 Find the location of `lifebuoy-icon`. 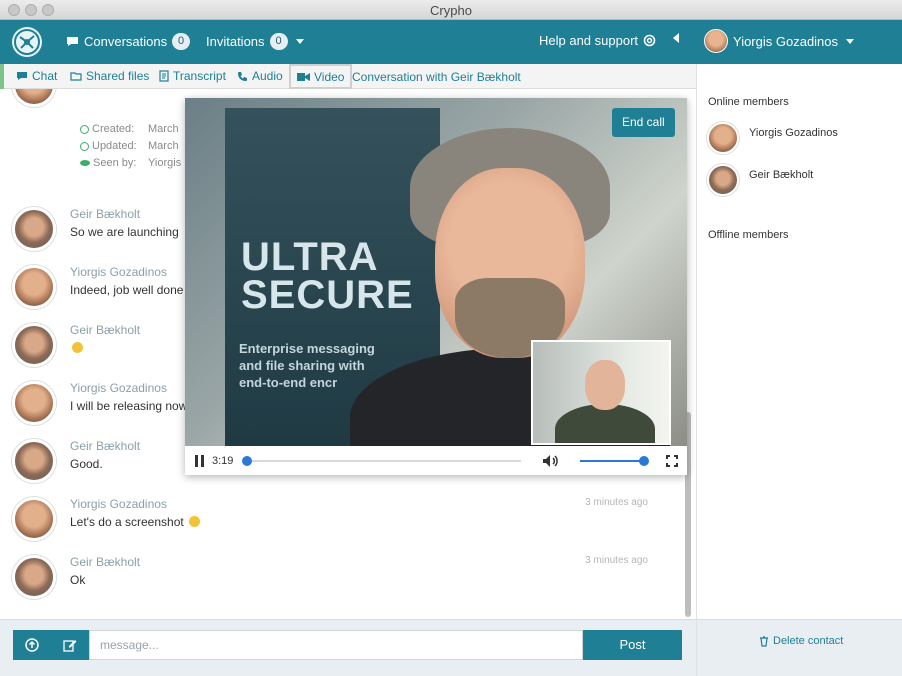

lifebuoy-icon is located at coordinates (649, 40).